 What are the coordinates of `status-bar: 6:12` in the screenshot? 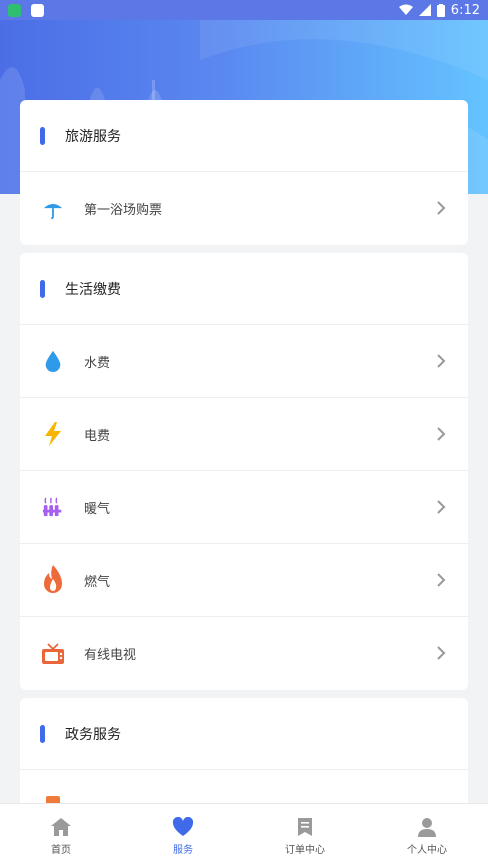 It's located at (244, 10).